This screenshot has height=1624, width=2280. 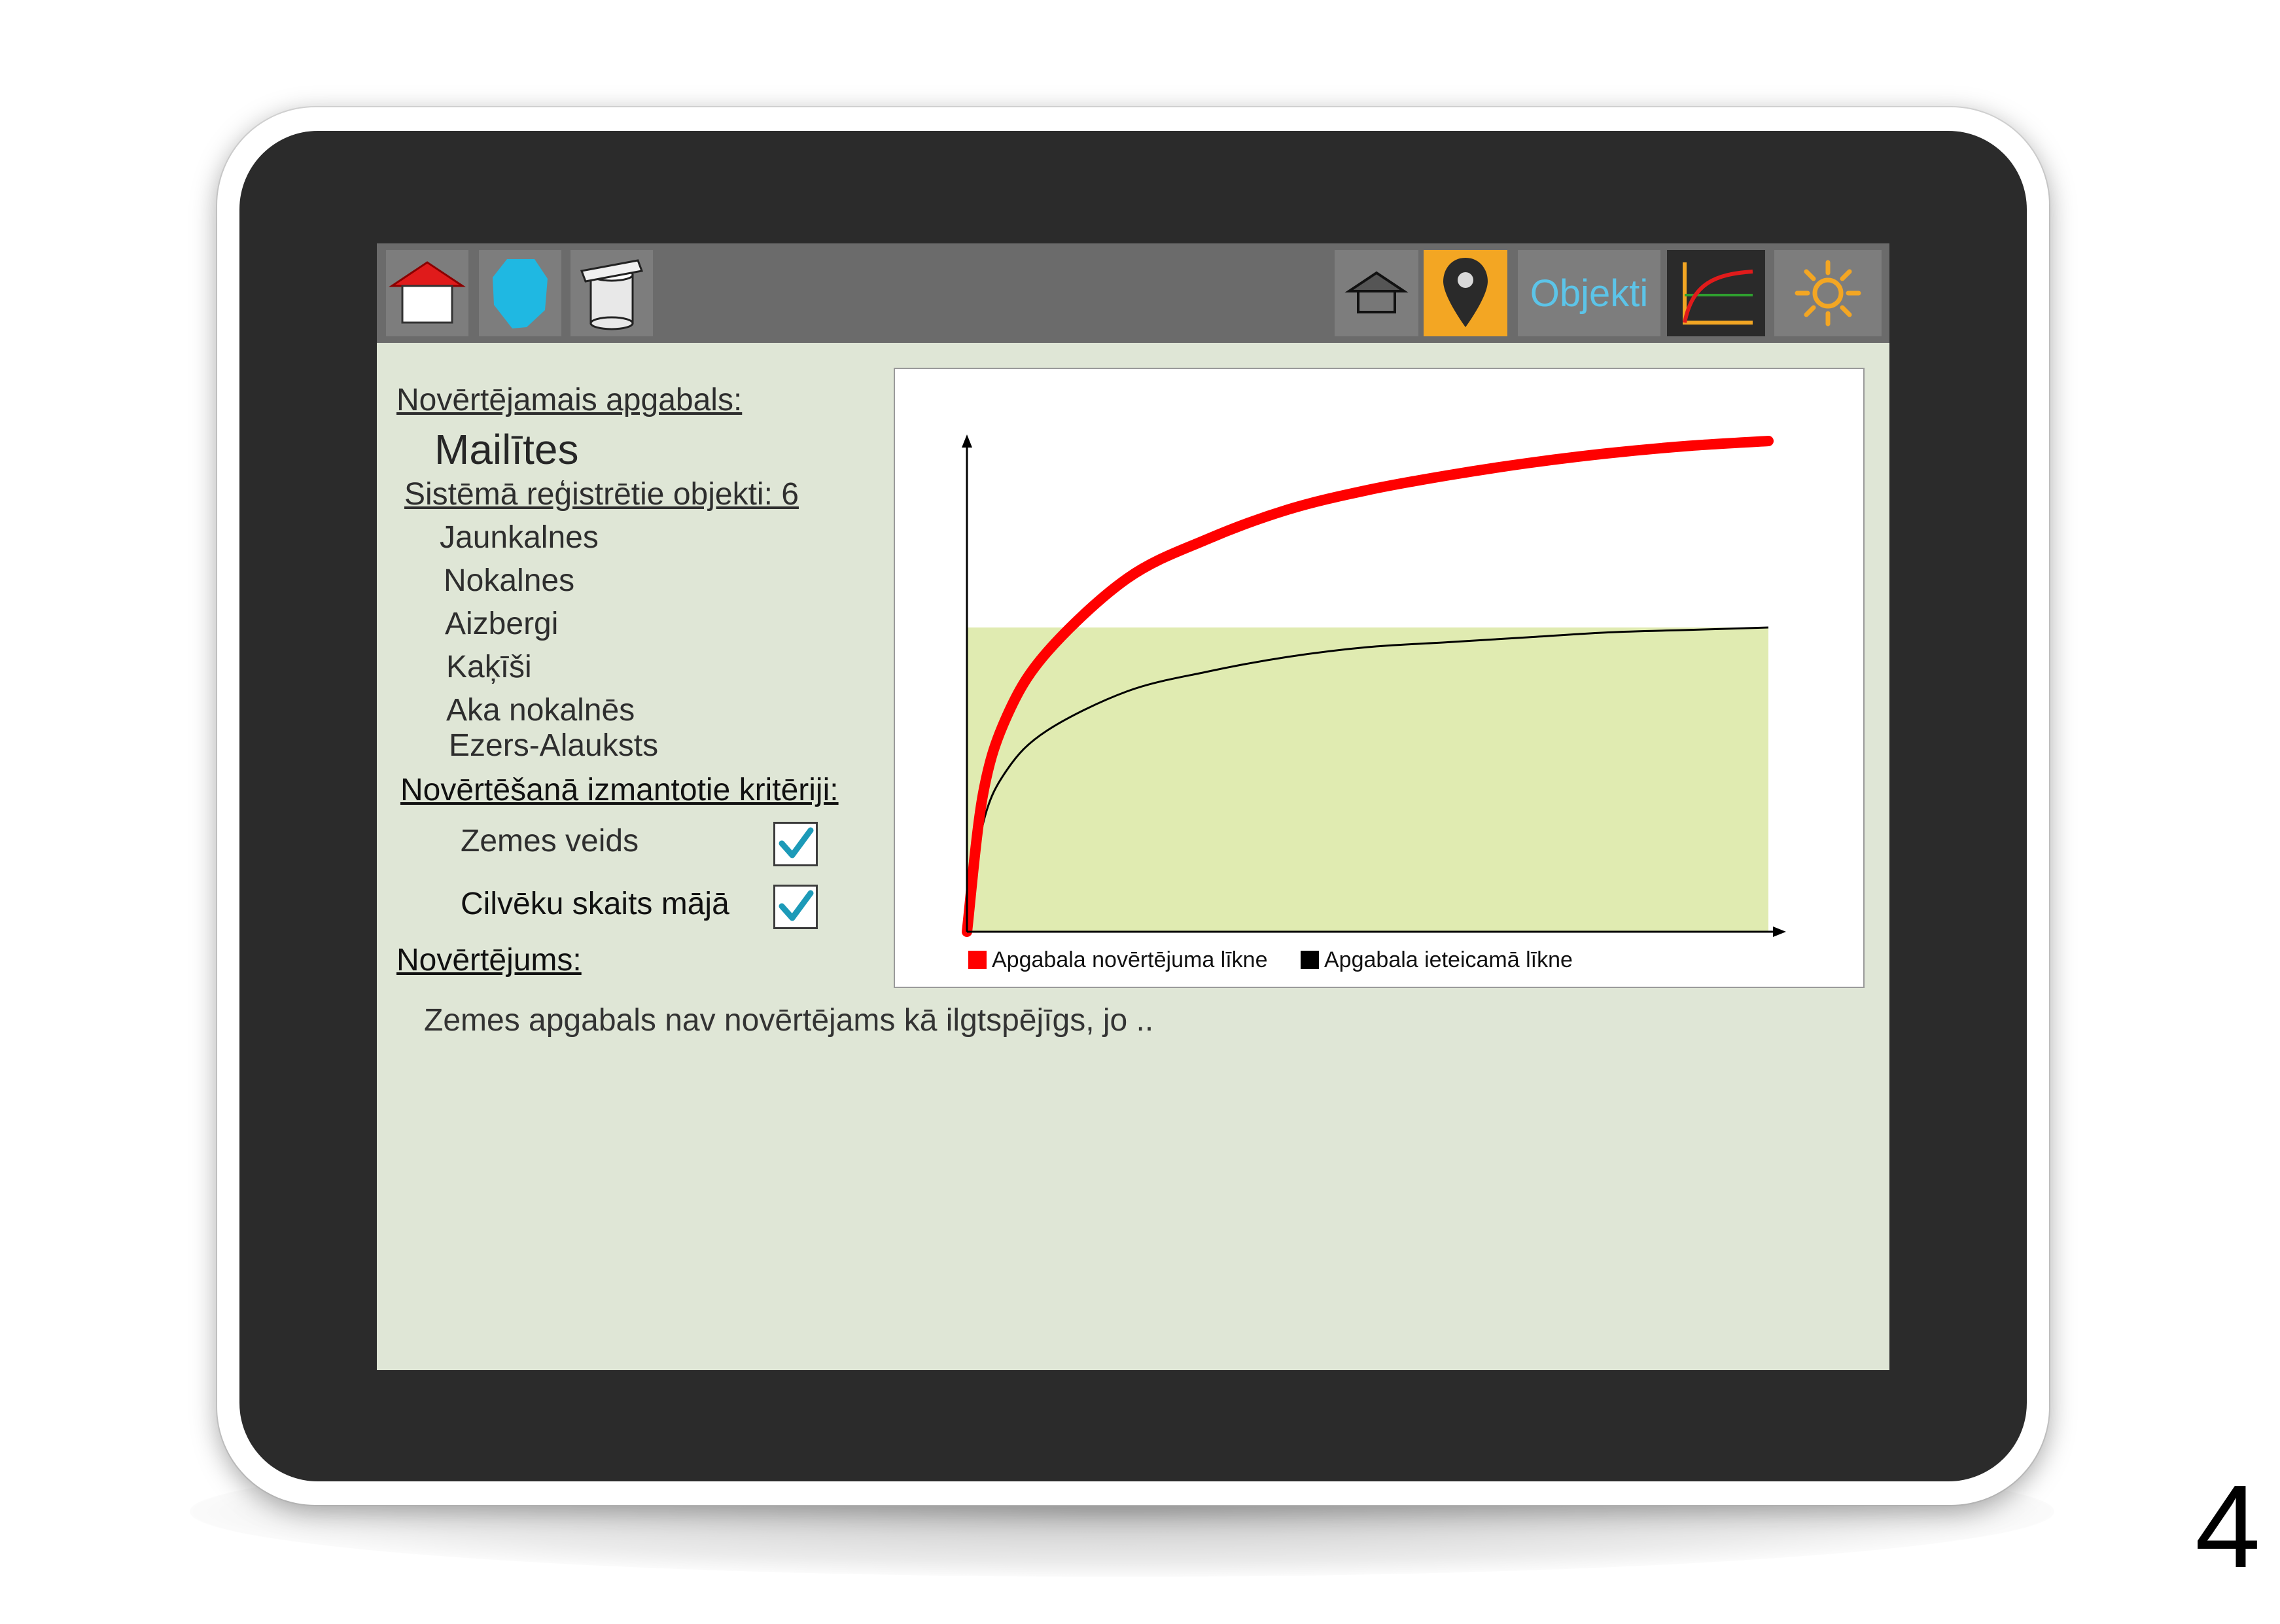 I want to click on legend-item-recommended: Apgabala ieteicamā līkne, so click(x=1437, y=960).